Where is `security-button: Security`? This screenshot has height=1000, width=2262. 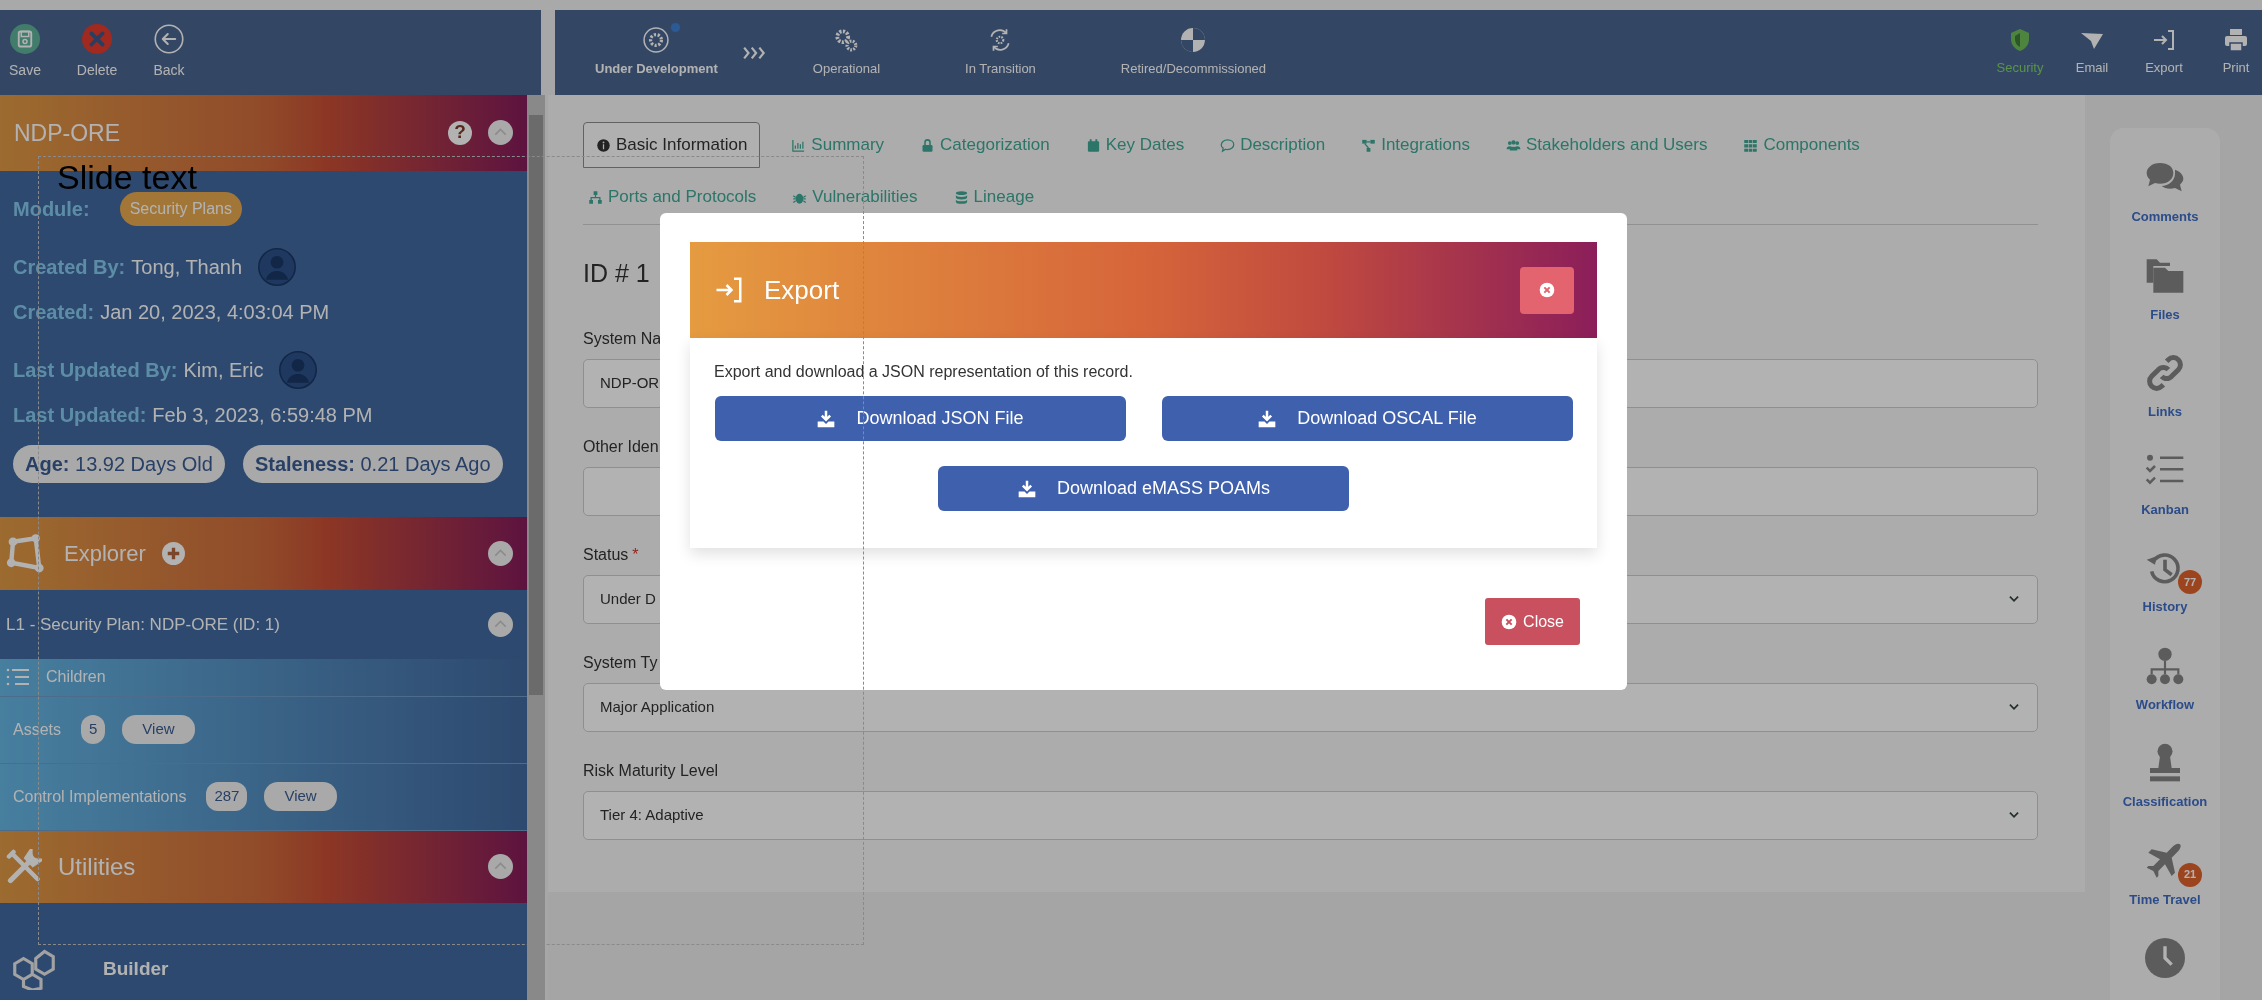 security-button: Security is located at coordinates (2020, 52).